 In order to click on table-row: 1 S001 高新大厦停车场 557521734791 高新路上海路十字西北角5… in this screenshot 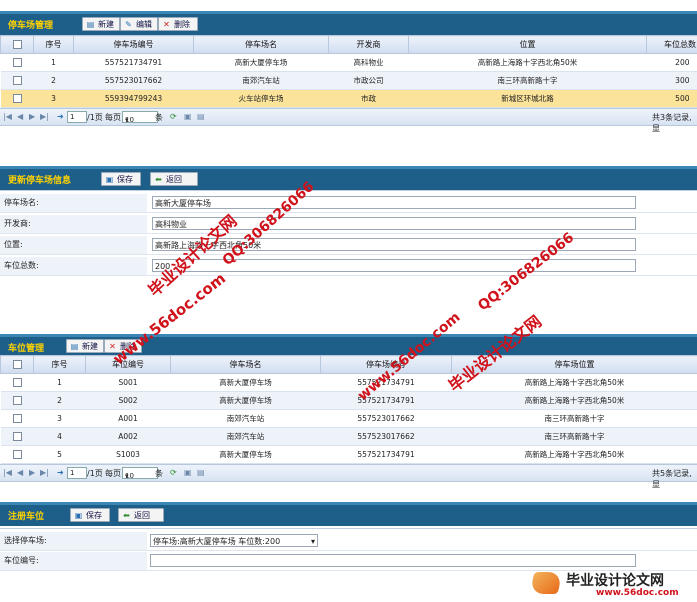, I will do `click(348, 382)`.